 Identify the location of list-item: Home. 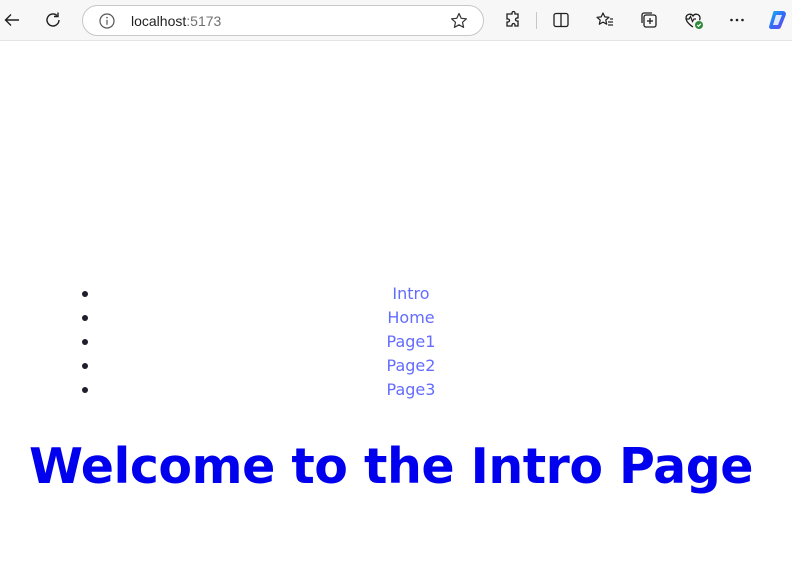
(411, 318).